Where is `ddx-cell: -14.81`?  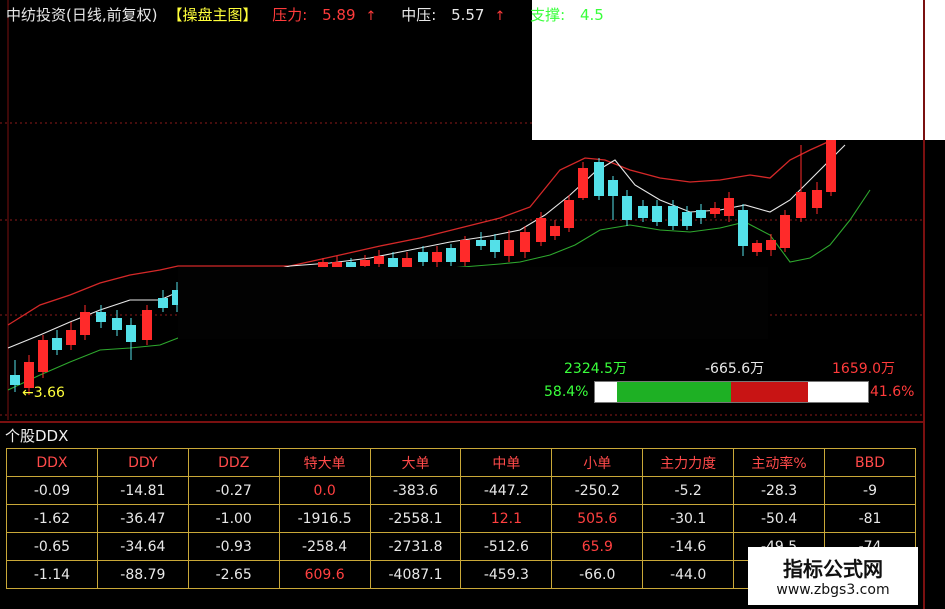
ddx-cell: -14.81 is located at coordinates (142, 490).